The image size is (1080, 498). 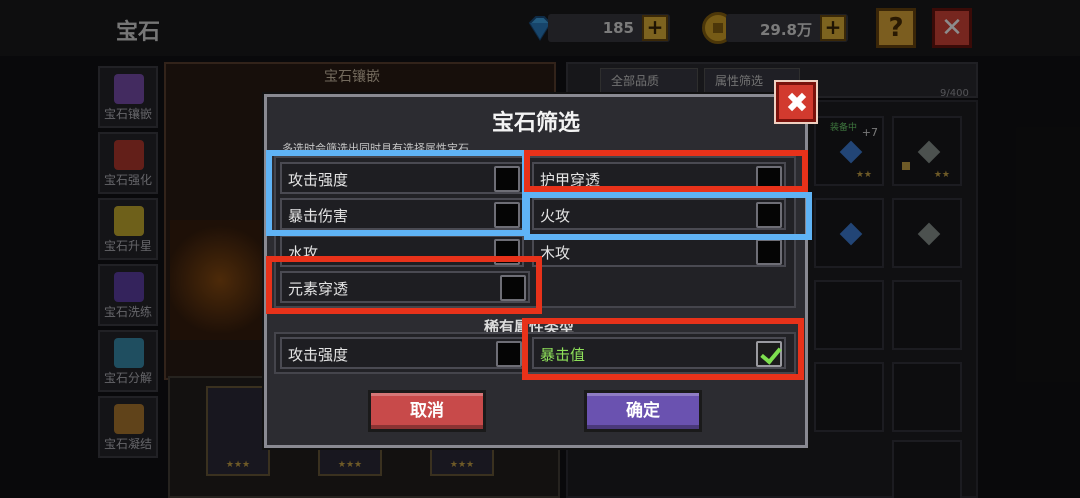 What do you see at coordinates (535, 123) in the screenshot?
I see `dialog-title: 宝石筛选` at bounding box center [535, 123].